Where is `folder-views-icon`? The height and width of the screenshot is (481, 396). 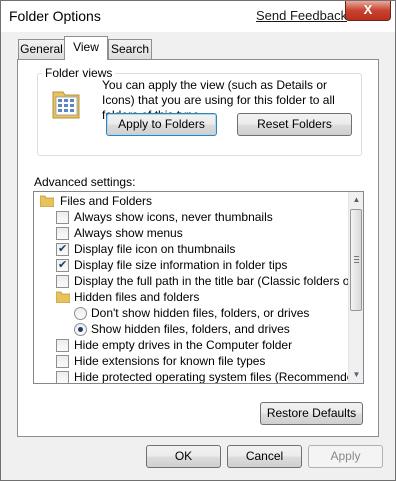
folder-views-icon is located at coordinates (66, 105).